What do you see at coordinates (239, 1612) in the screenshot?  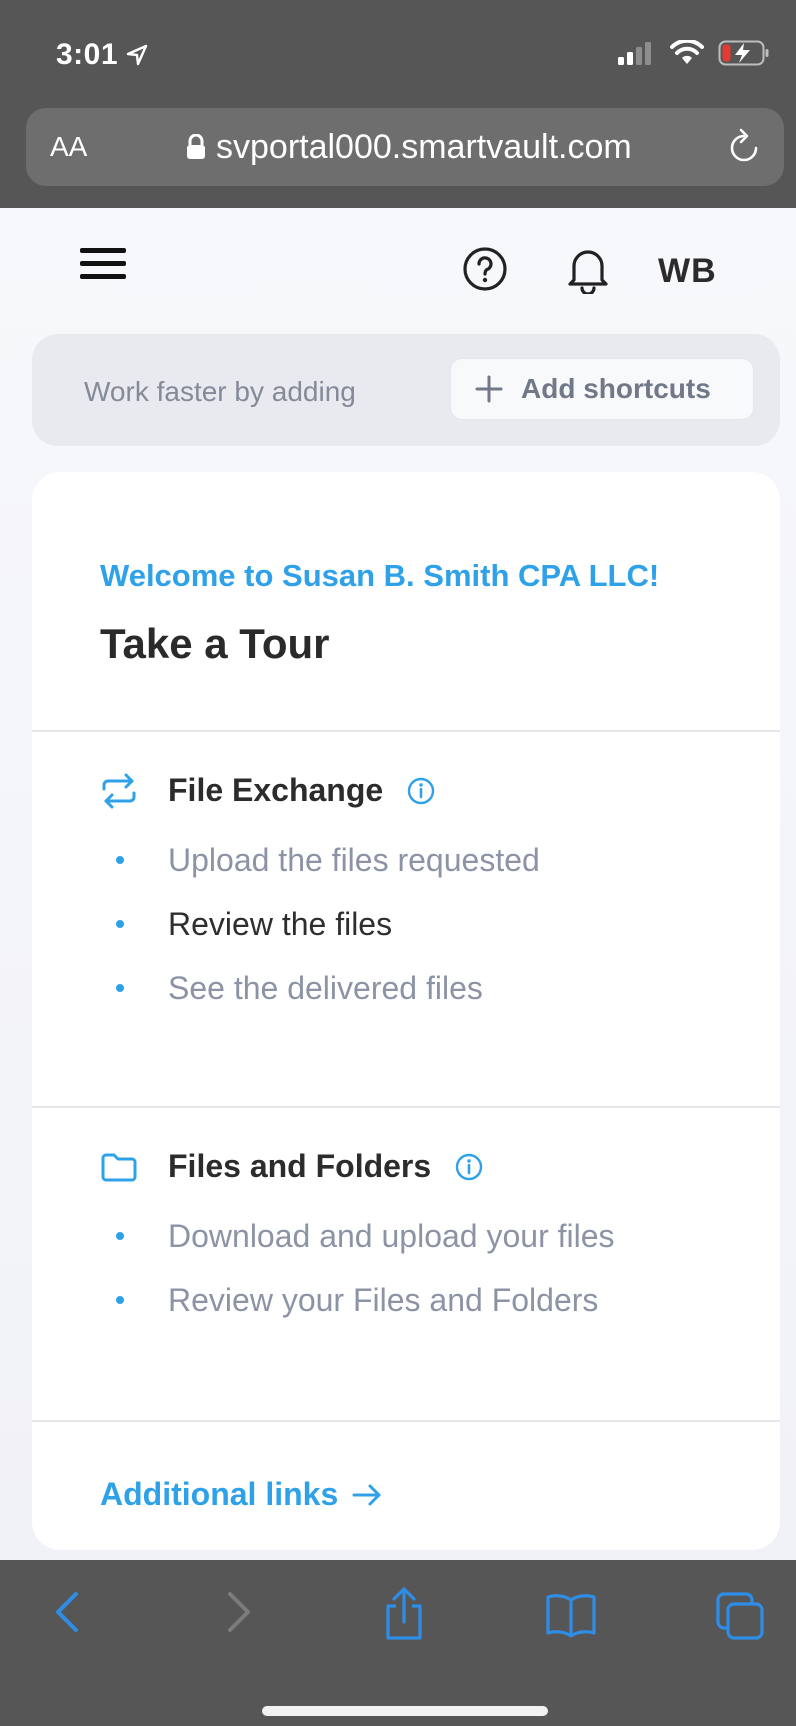 I see `forward-icon` at bounding box center [239, 1612].